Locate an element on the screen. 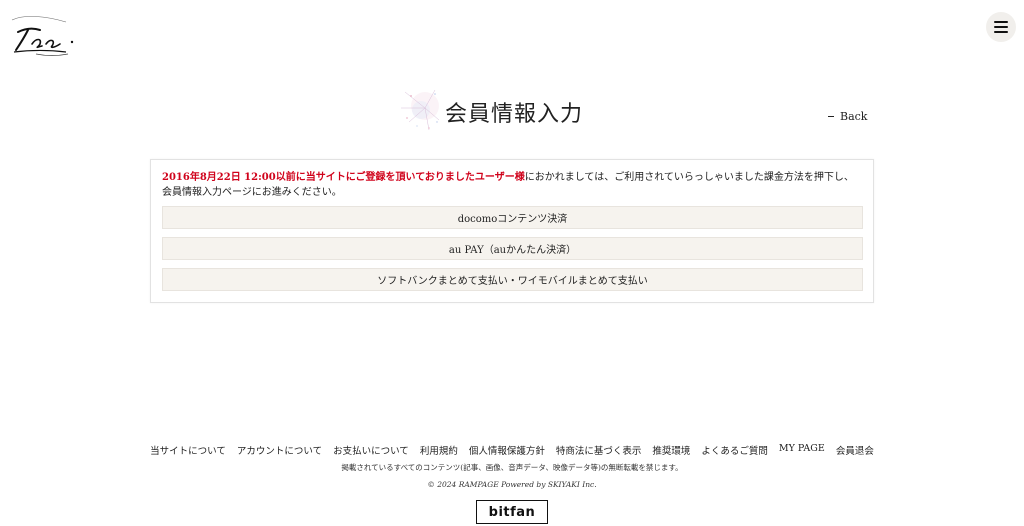 The width and height of the screenshot is (1024, 526). footer-link-withdraw: 会員退会 is located at coordinates (855, 450).